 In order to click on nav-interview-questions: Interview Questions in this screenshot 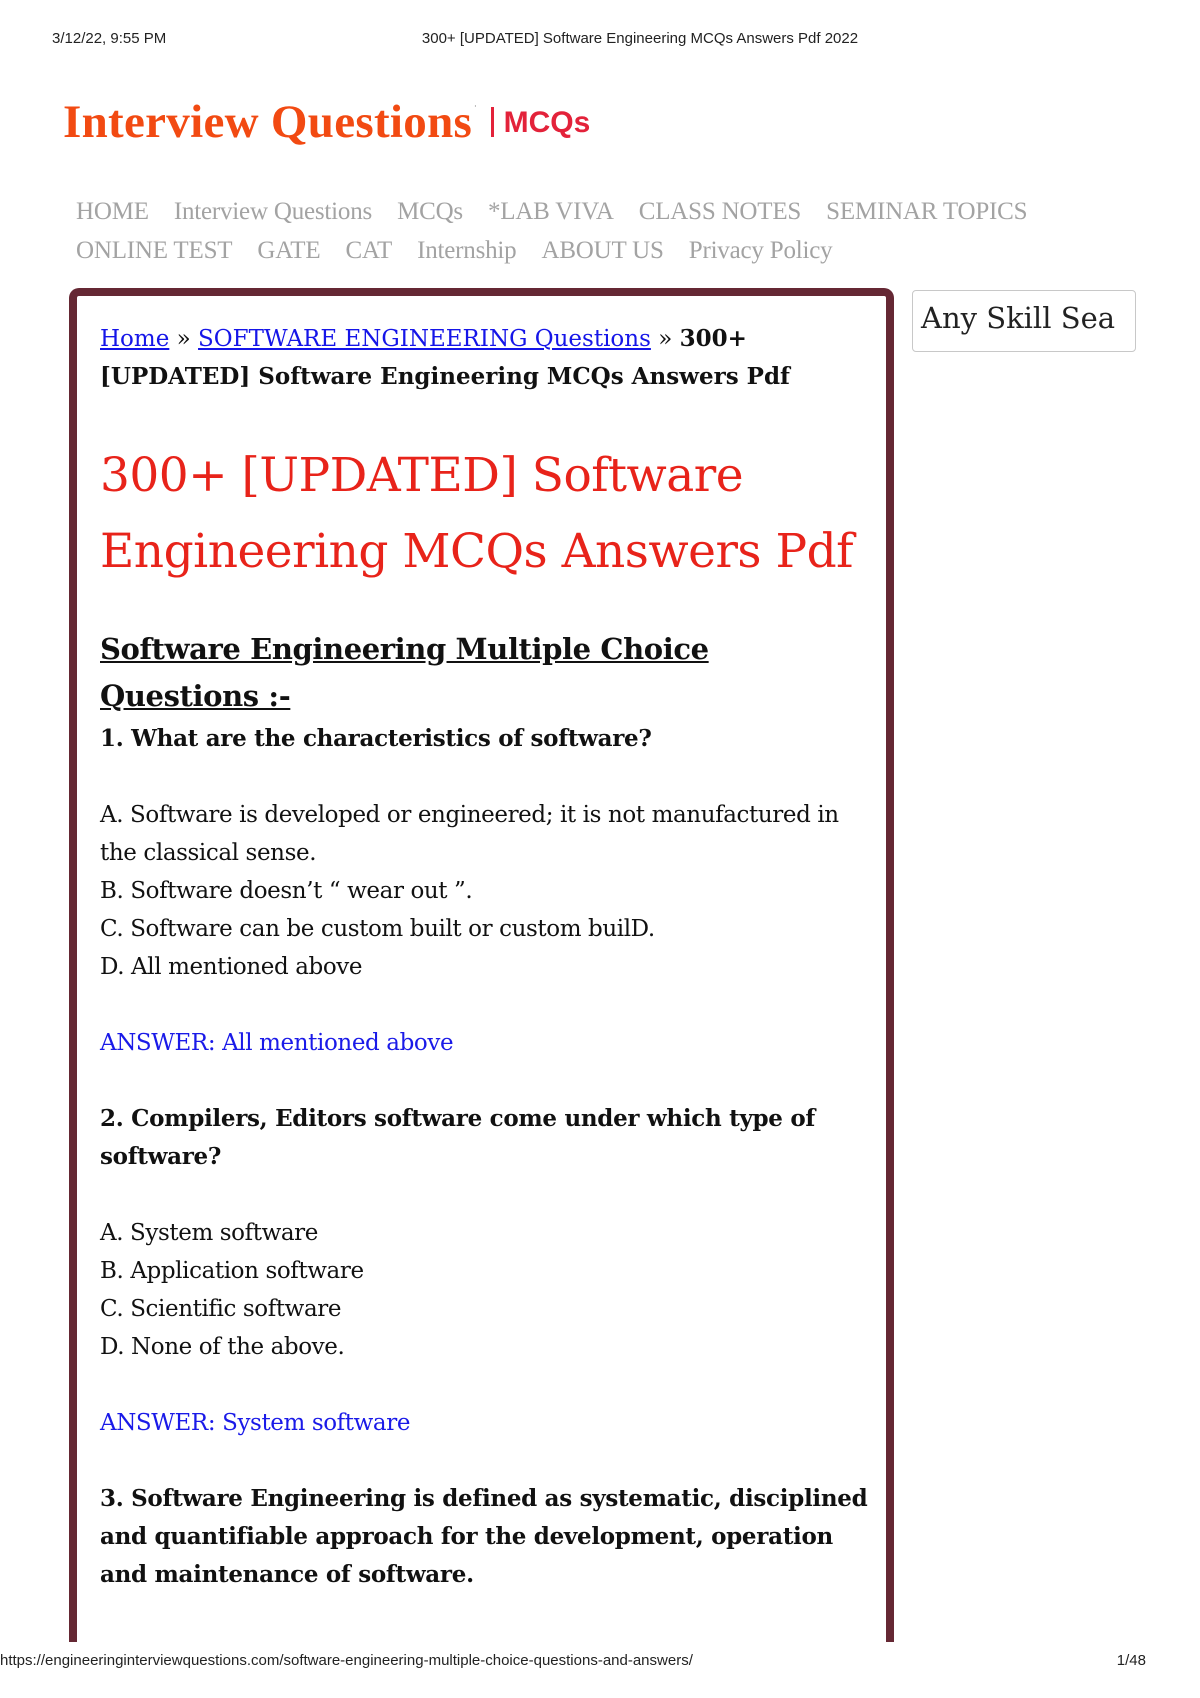, I will do `click(273, 212)`.